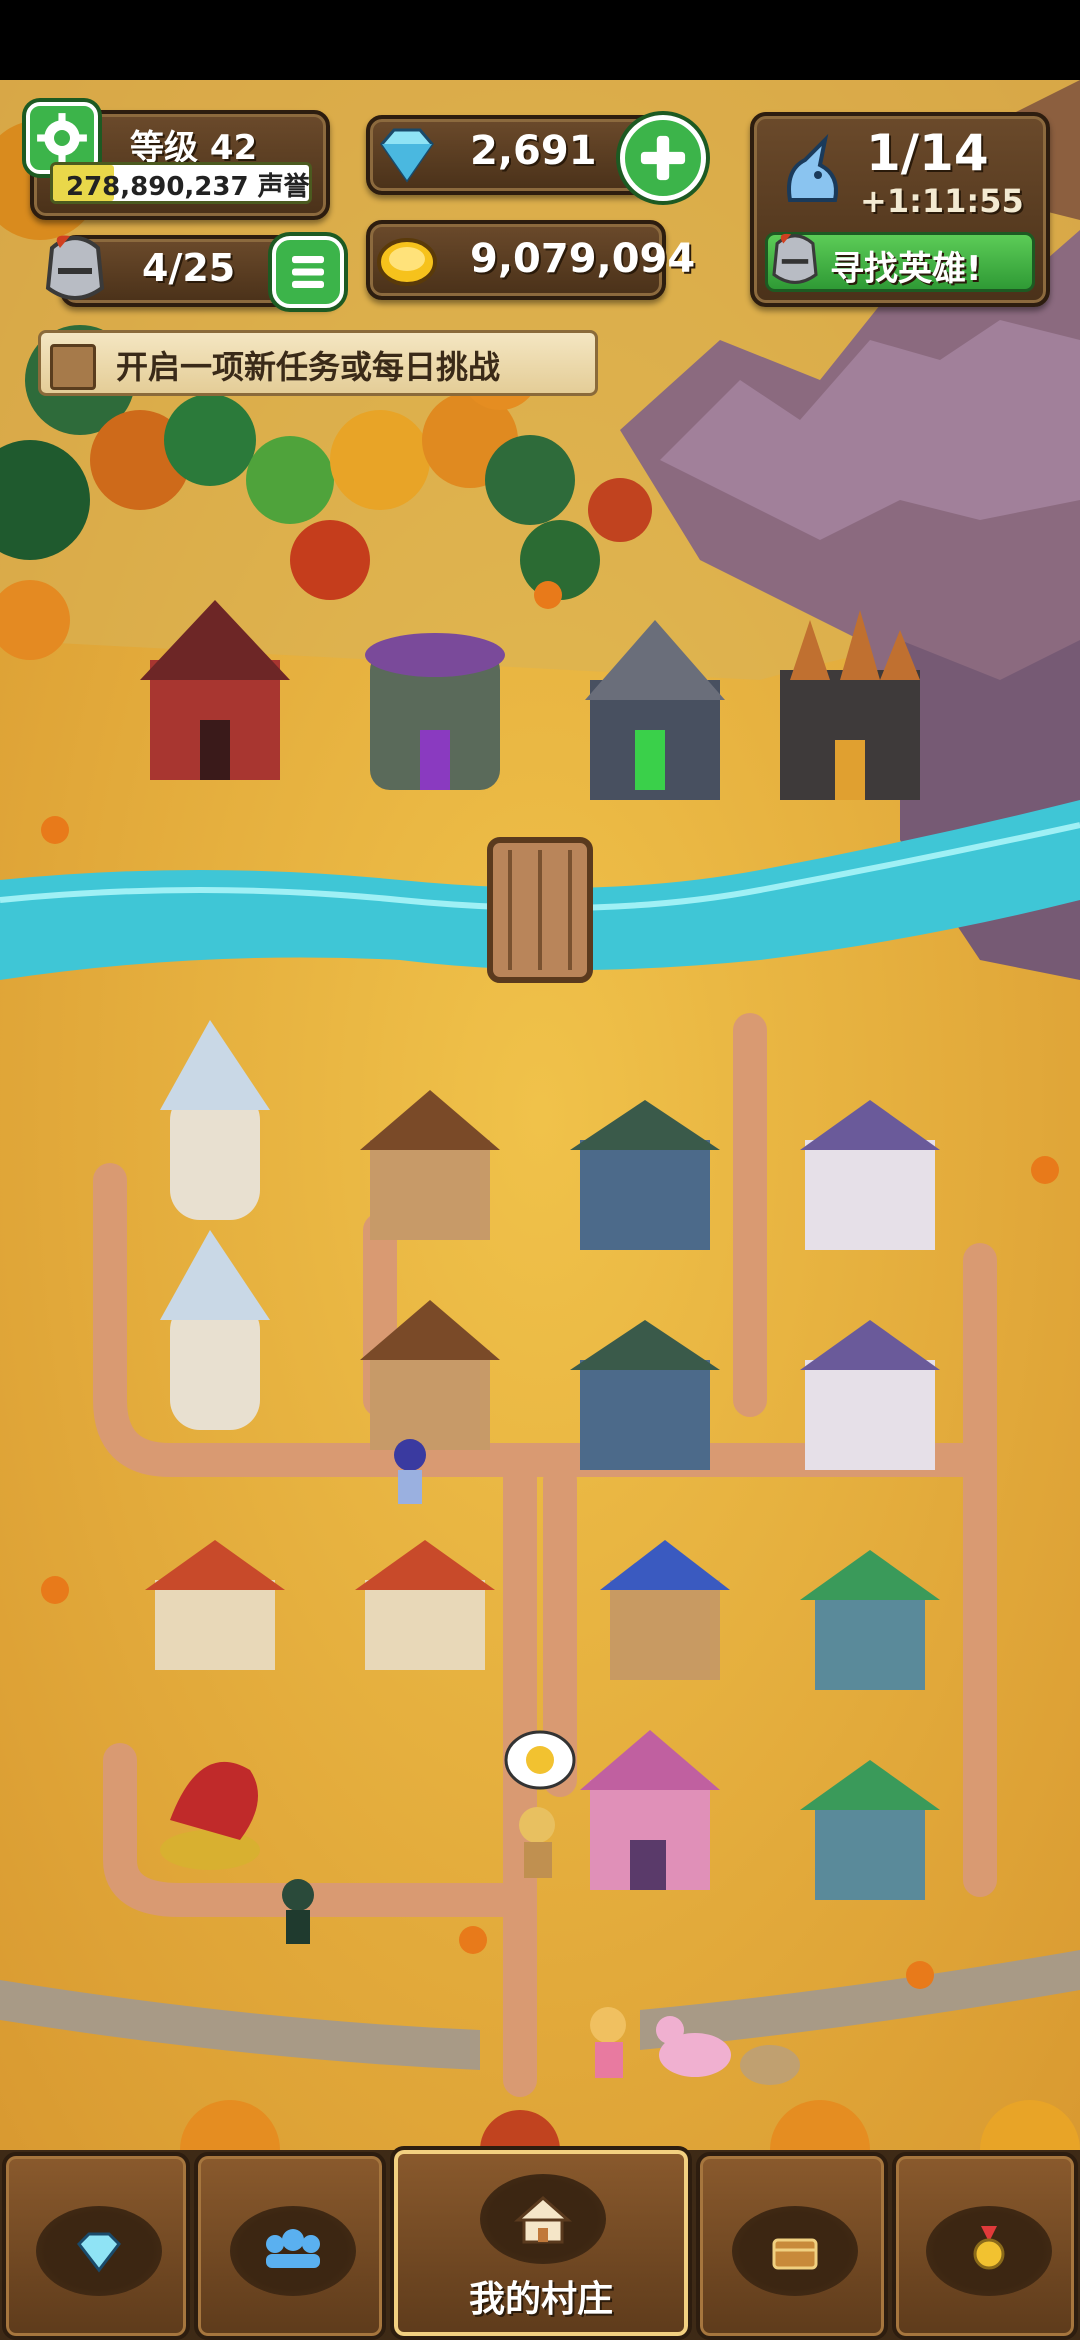  I want to click on bridge, so click(540, 910).